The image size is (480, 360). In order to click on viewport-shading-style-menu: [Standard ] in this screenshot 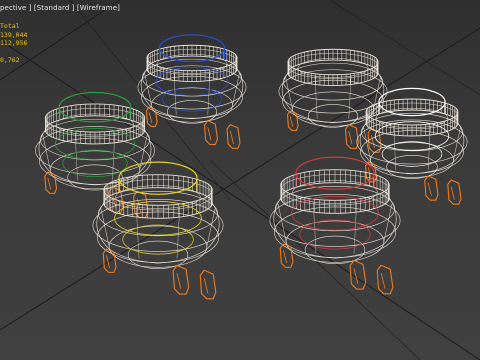, I will do `click(54, 8)`.